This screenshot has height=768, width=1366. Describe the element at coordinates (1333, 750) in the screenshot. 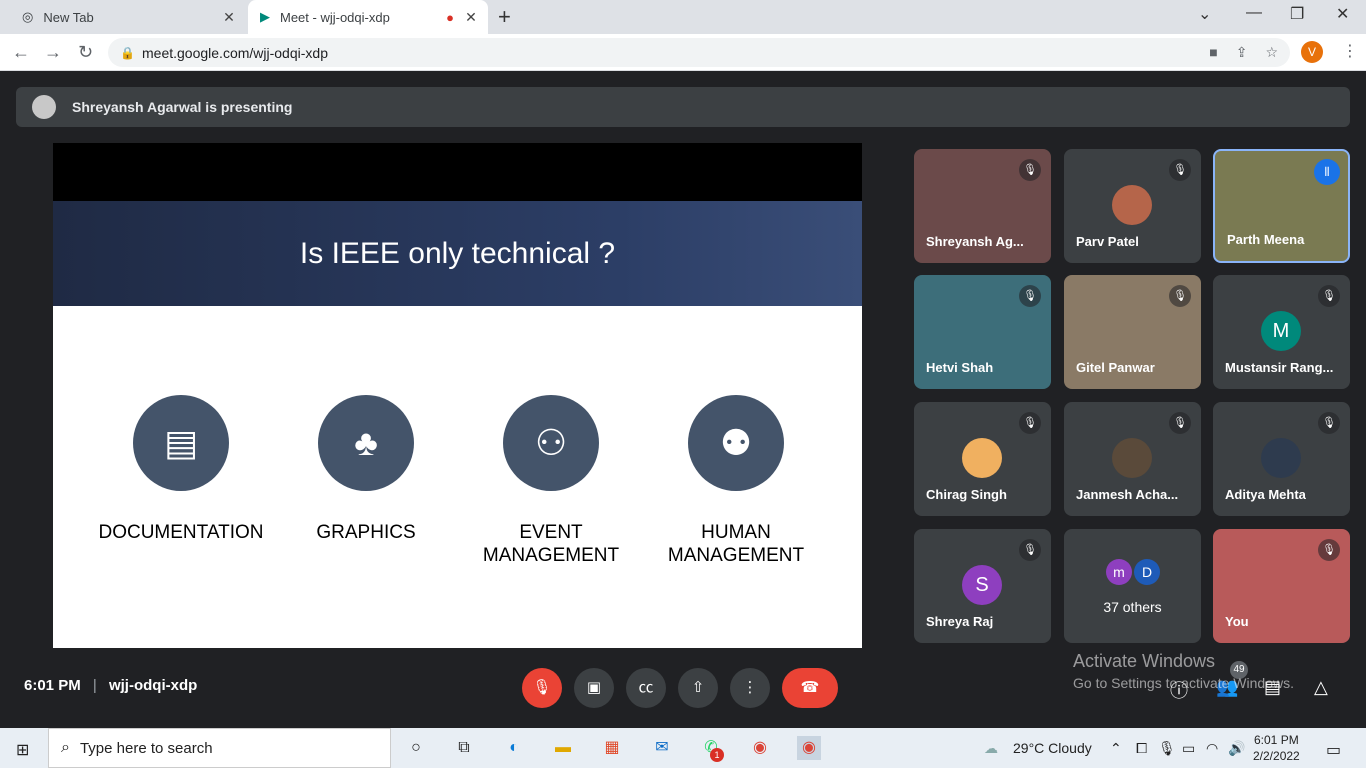

I see `notifications-icon: ▭` at that location.